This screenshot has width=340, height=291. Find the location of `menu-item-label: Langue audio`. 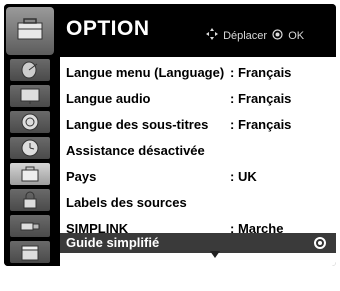

menu-item-label: Langue audio is located at coordinates (108, 98).